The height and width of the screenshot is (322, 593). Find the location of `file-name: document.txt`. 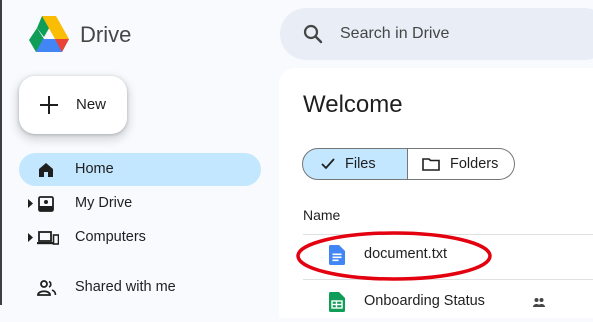

file-name: document.txt is located at coordinates (406, 254).